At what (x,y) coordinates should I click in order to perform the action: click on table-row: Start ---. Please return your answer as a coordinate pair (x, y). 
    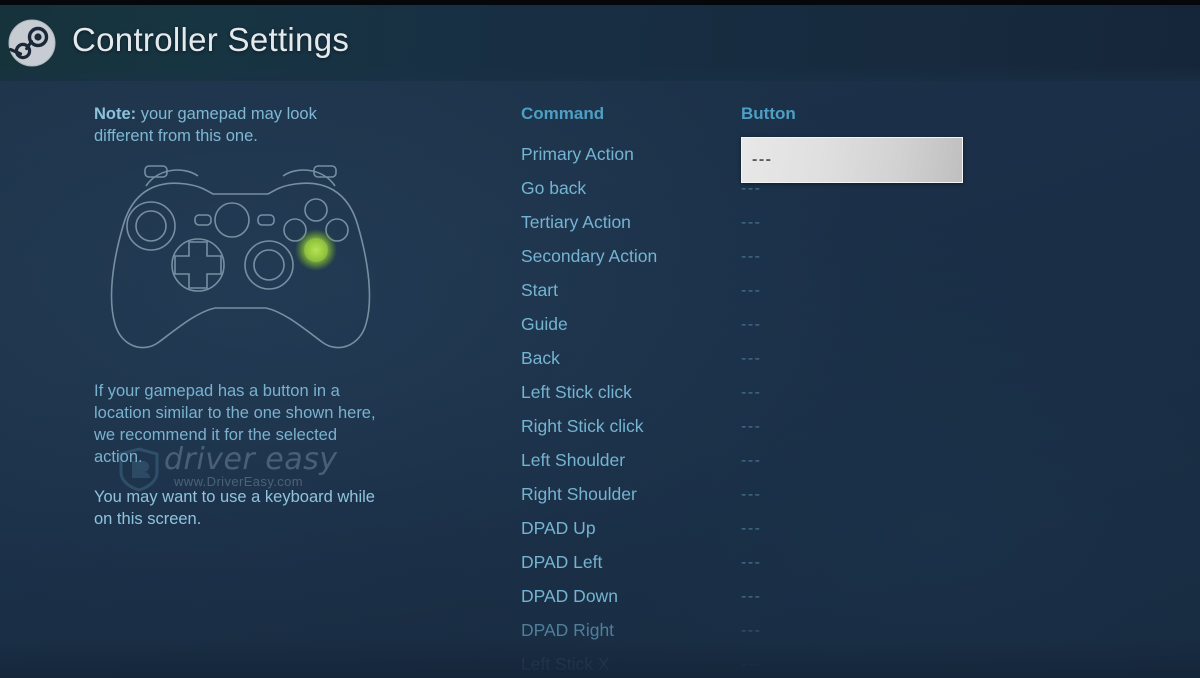
    Looking at the image, I should click on (756, 297).